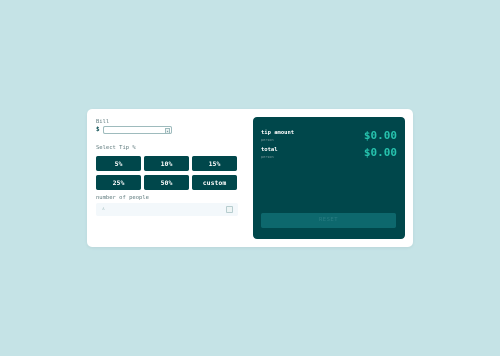  Describe the element at coordinates (214, 182) in the screenshot. I see `tip-custom-button: custom` at that location.